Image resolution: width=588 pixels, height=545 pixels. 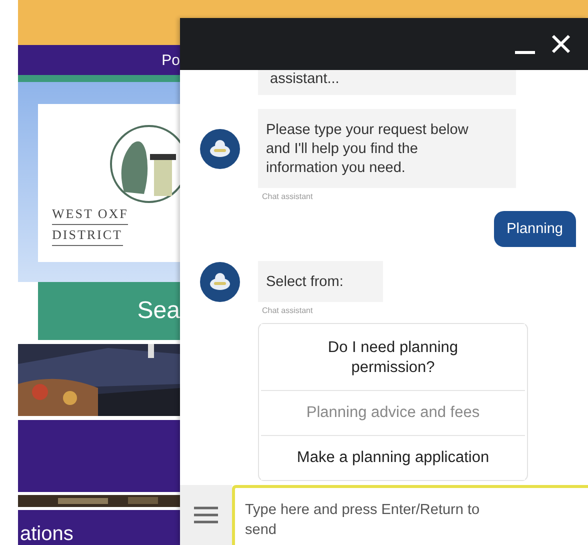 What do you see at coordinates (47, 534) in the screenshot?
I see `section-heading: ations` at bounding box center [47, 534].